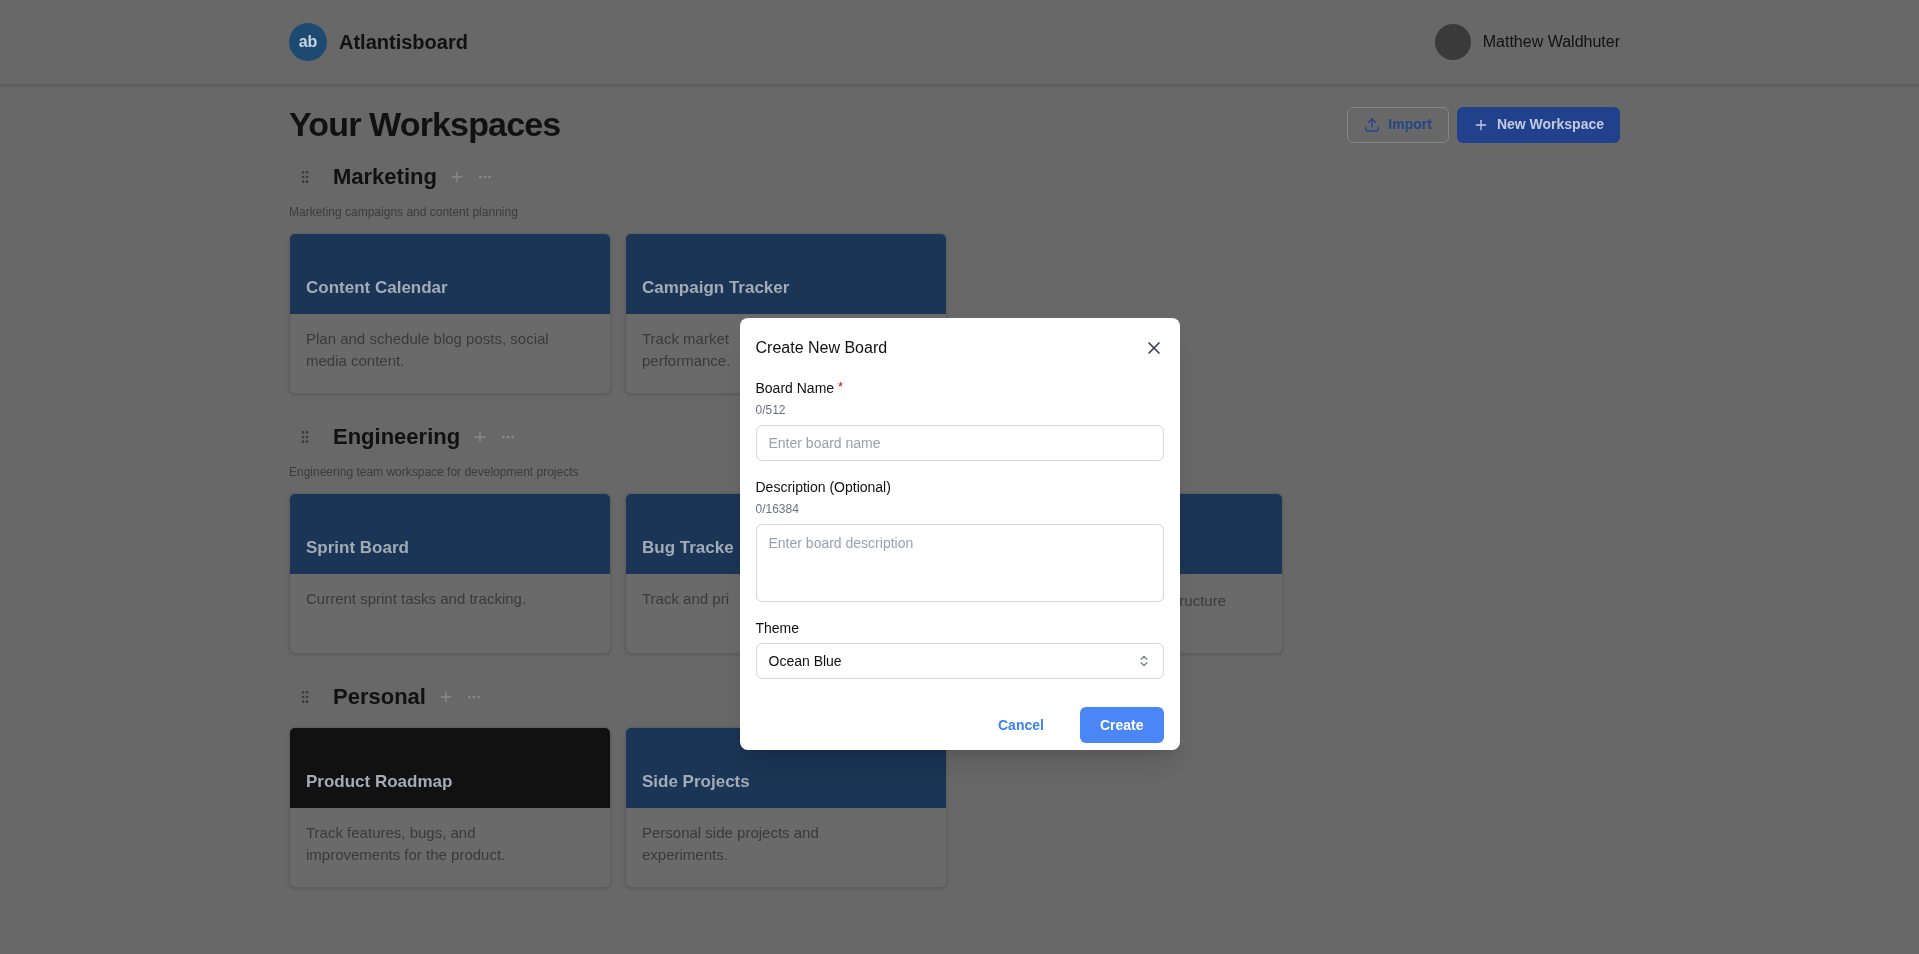  I want to click on field-label: Theme, so click(777, 628).